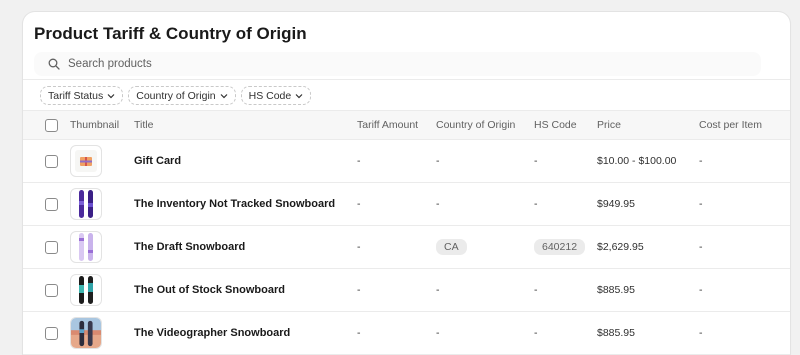 This screenshot has height=355, width=800. What do you see at coordinates (620, 247) in the screenshot?
I see `price: $2,629.95` at bounding box center [620, 247].